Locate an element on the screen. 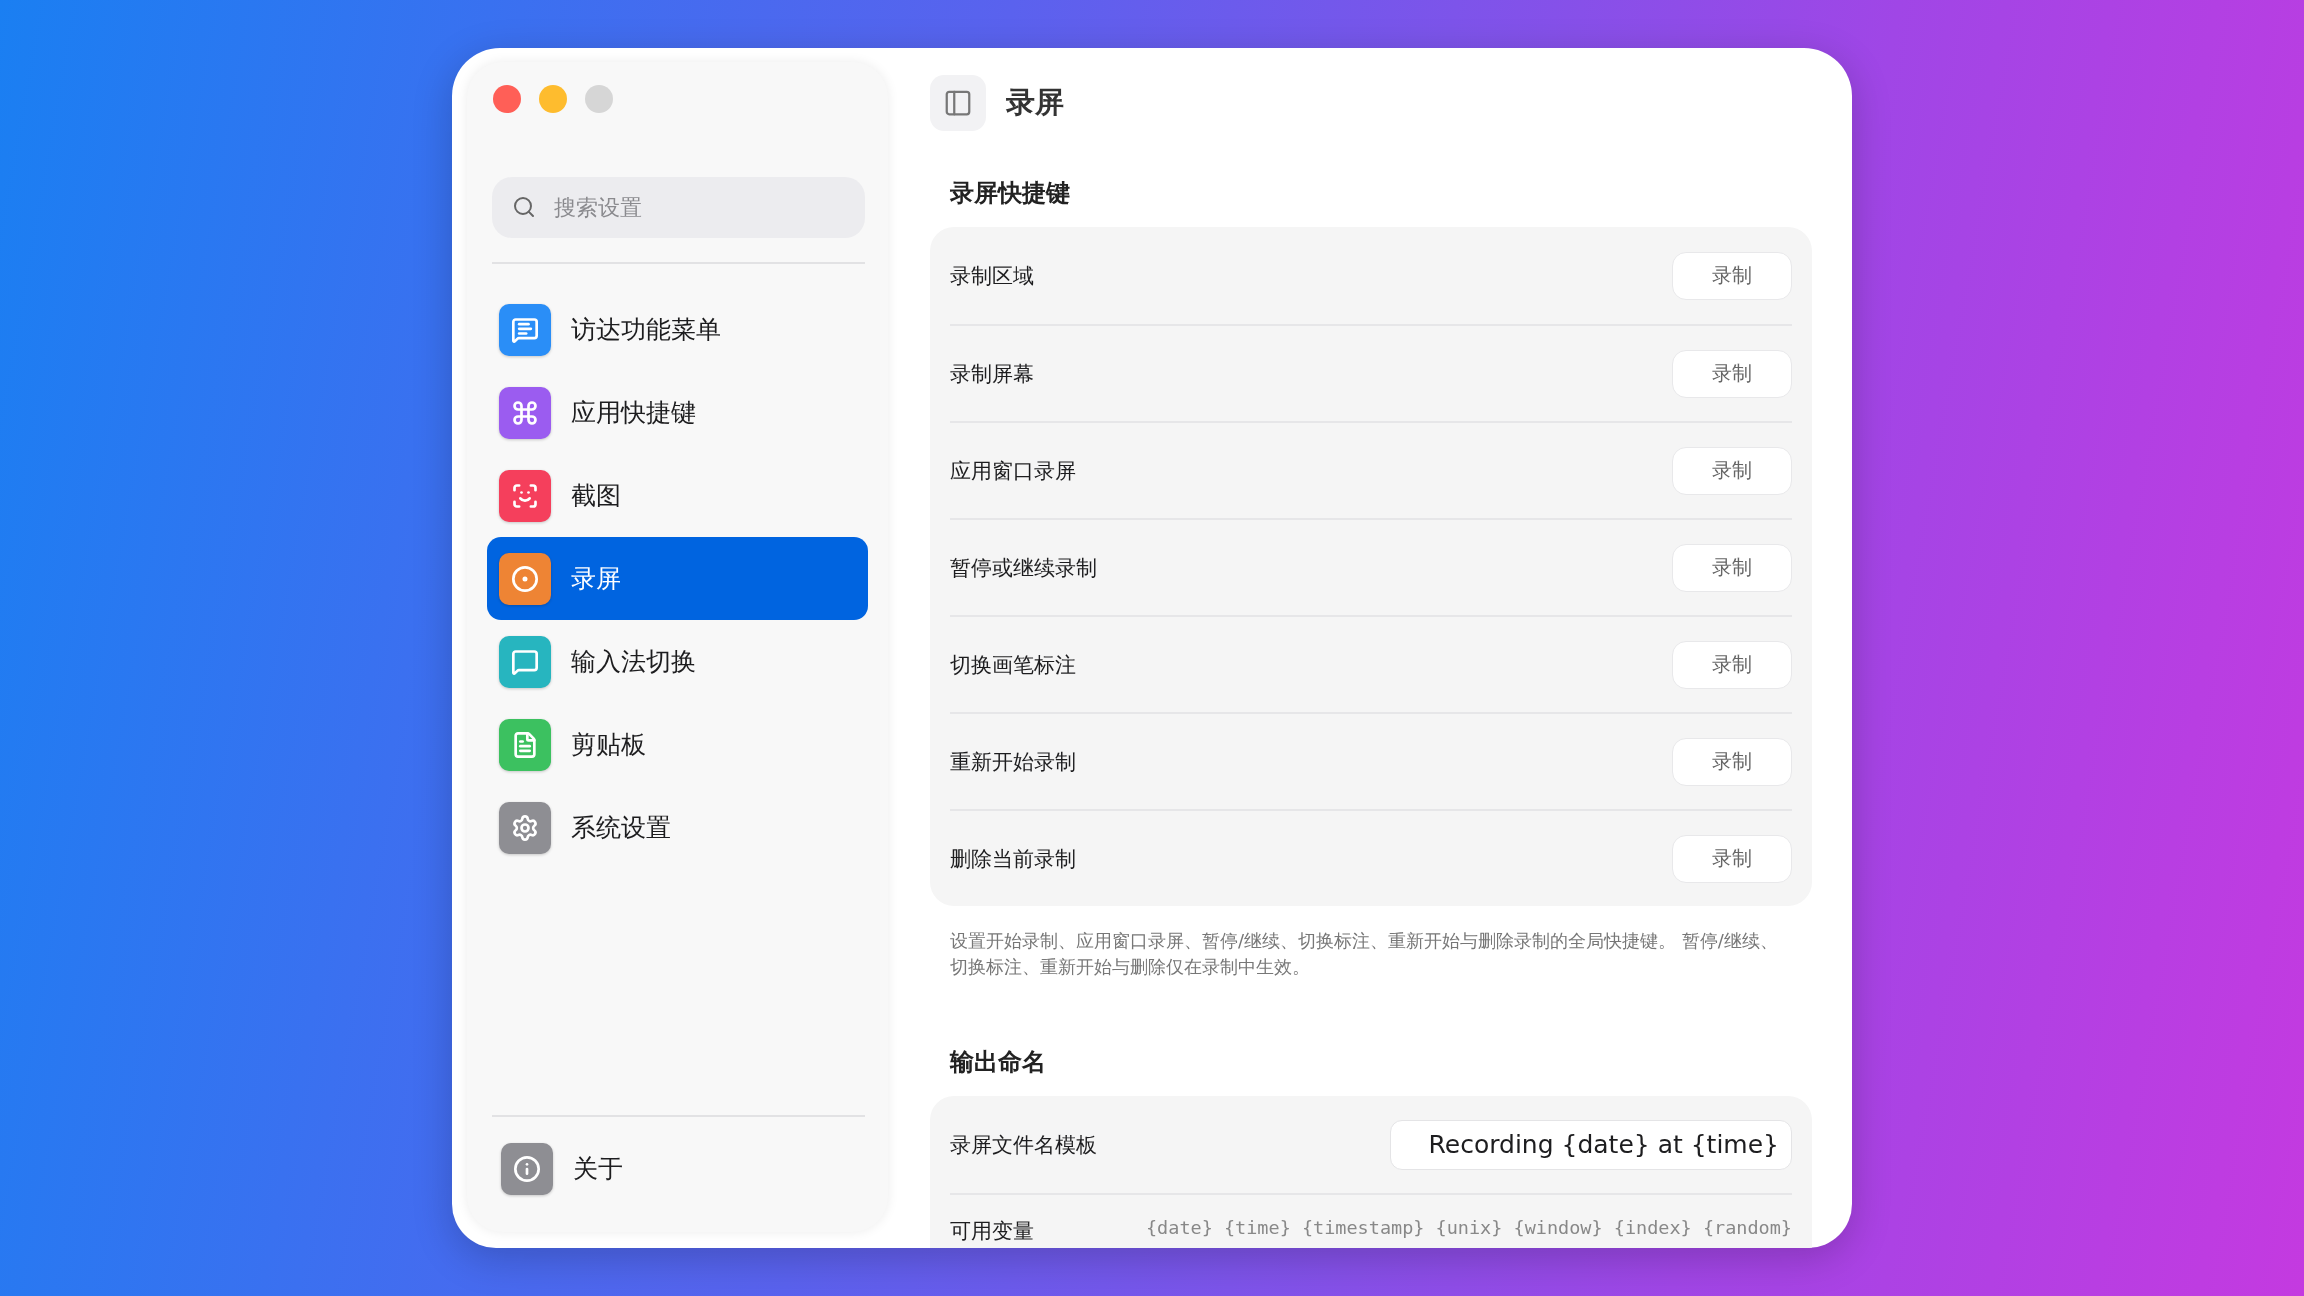 This screenshot has width=2304, height=1296. section-title: 录屏快捷键 is located at coordinates (1010, 193).